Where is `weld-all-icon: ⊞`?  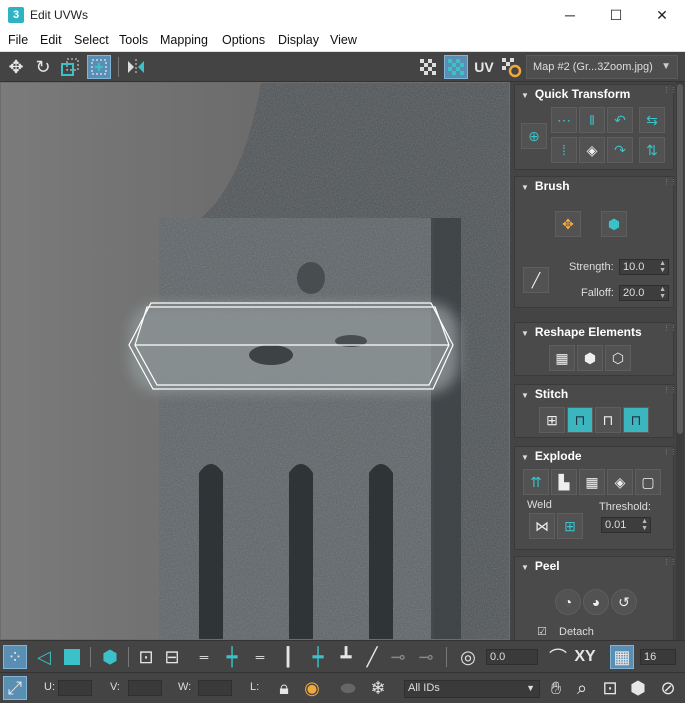
weld-all-icon: ⊞ is located at coordinates (570, 526).